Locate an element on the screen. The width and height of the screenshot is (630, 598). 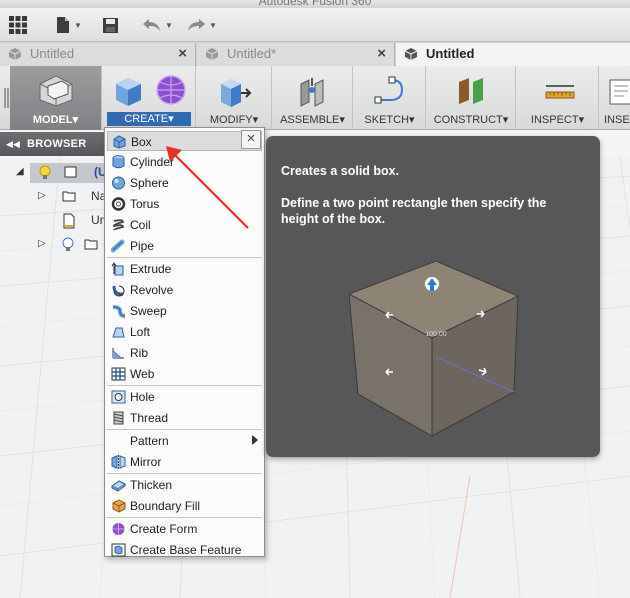
menu-item-loft: Loft is located at coordinates (184, 332).